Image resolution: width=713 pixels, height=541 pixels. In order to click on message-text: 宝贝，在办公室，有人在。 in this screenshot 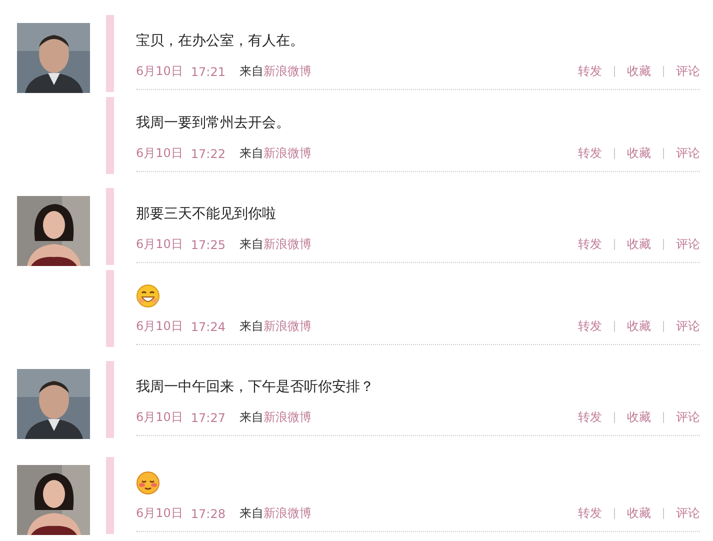, I will do `click(220, 41)`.